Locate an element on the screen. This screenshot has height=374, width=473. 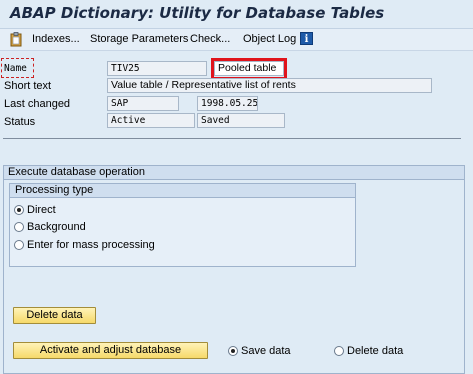
radio-delete-data-label: Delete data is located at coordinates (375, 351).